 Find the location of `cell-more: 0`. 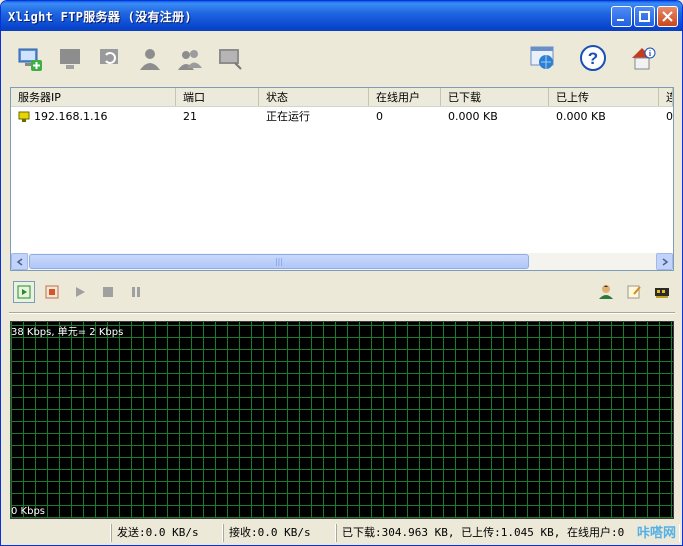

cell-more: 0 is located at coordinates (669, 116).